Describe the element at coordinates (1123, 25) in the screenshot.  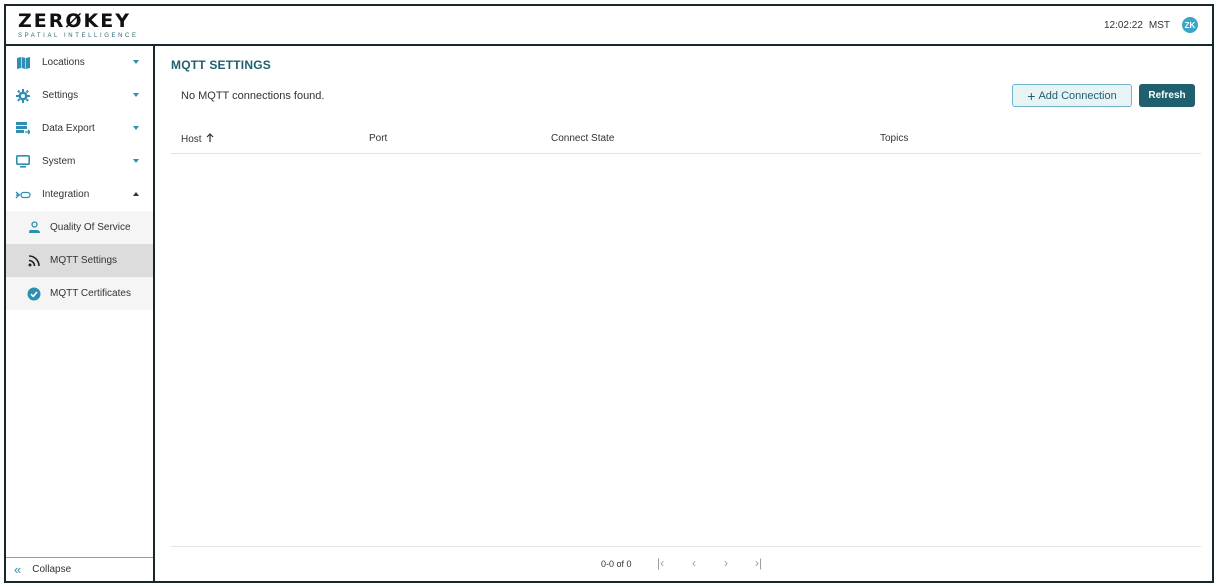
I see `clock-time: 12:02:22` at that location.